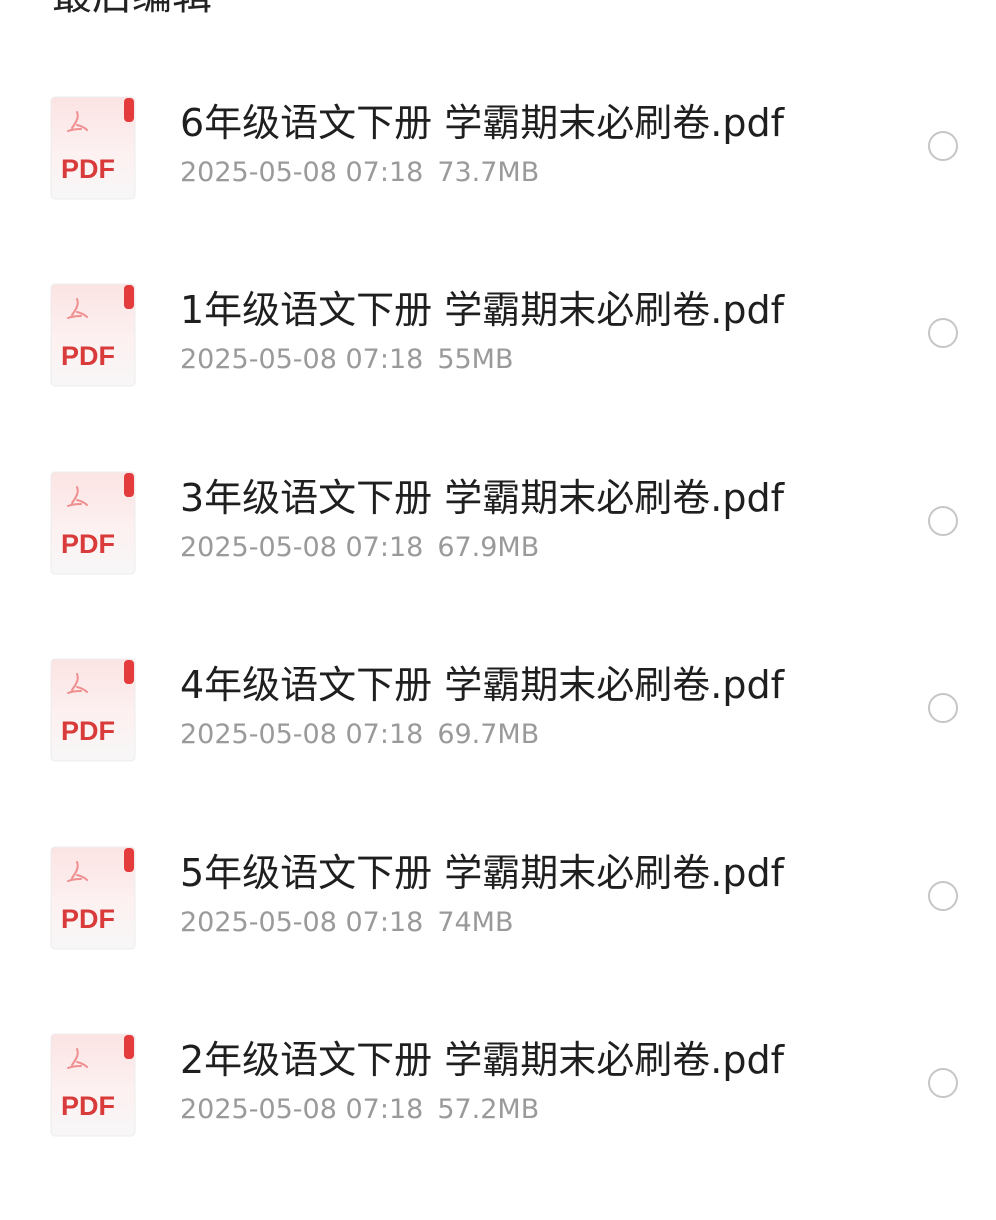  I want to click on file-name: 4年级语文下册 学霸期末必刷卷.pdf, so click(482, 685).